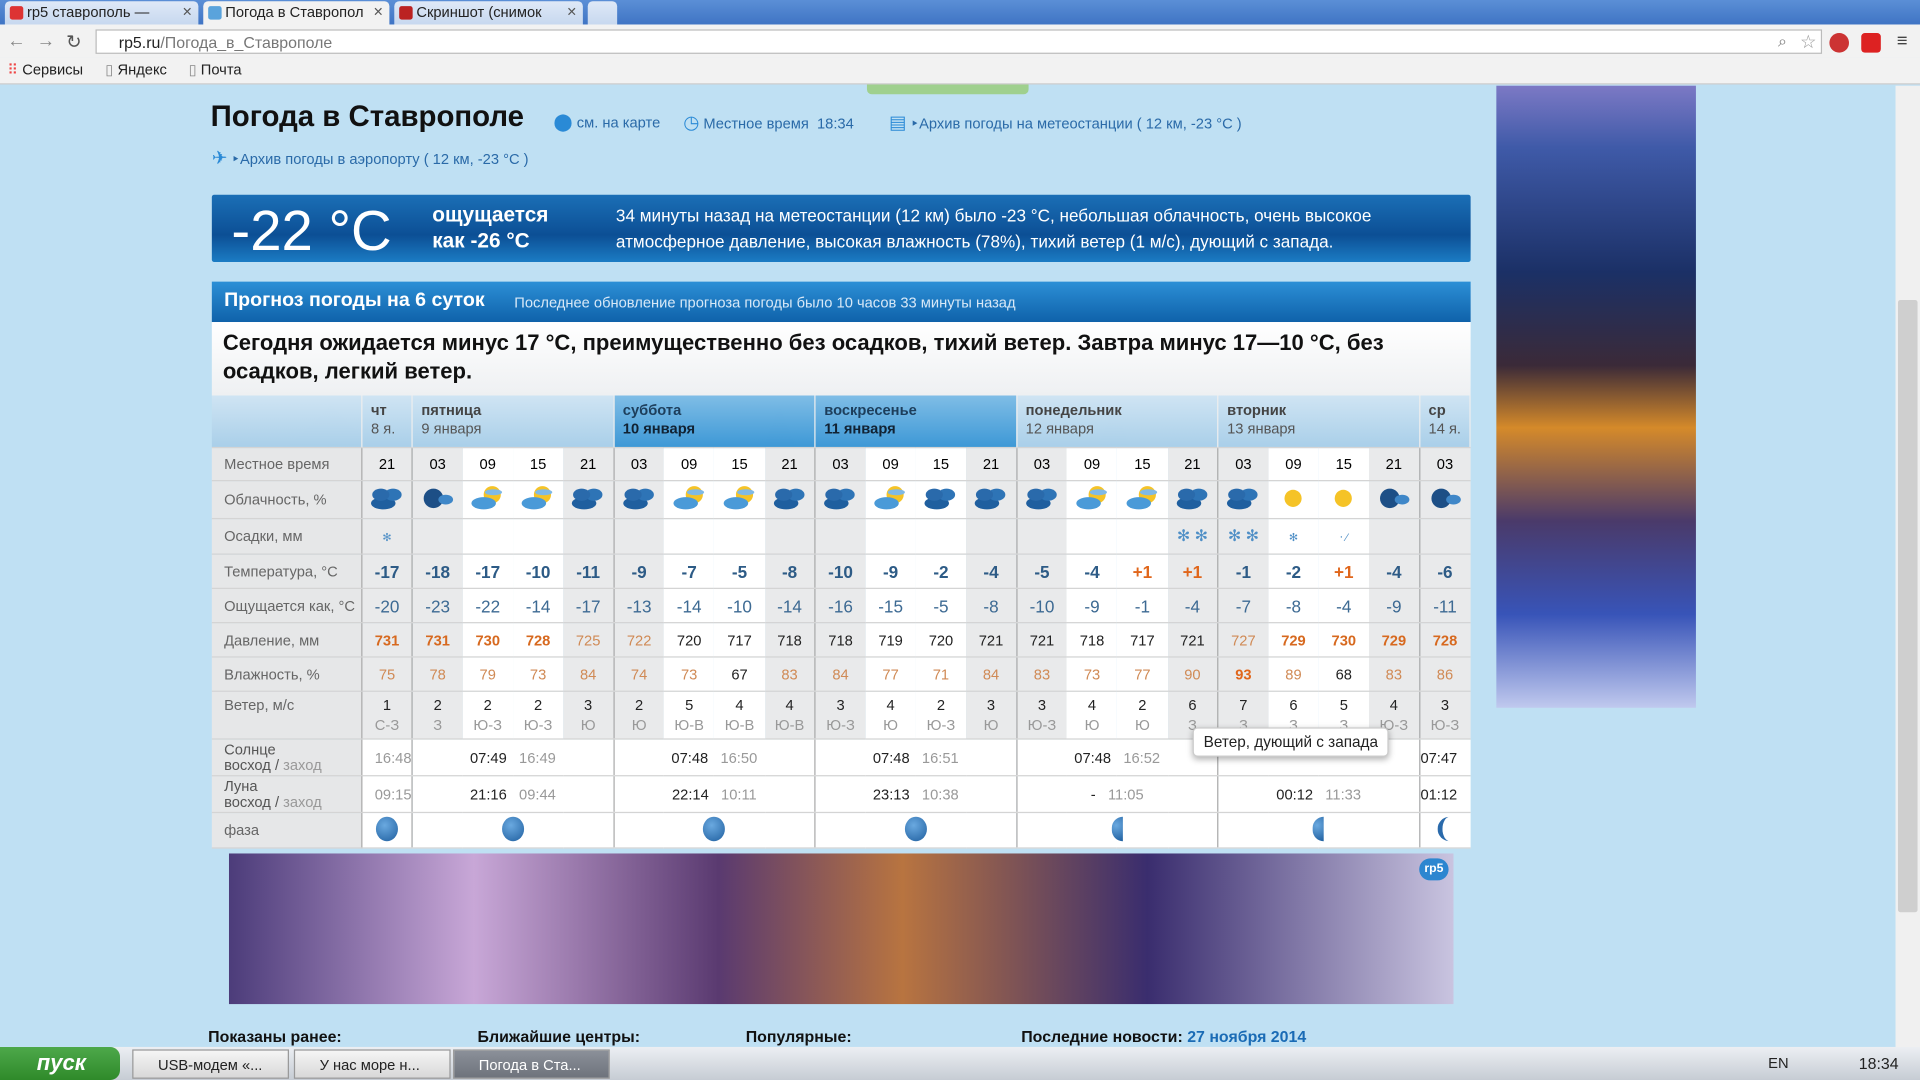 The image size is (1920, 1080). What do you see at coordinates (689, 571) in the screenshot?
I see `temperature-value: -7` at bounding box center [689, 571].